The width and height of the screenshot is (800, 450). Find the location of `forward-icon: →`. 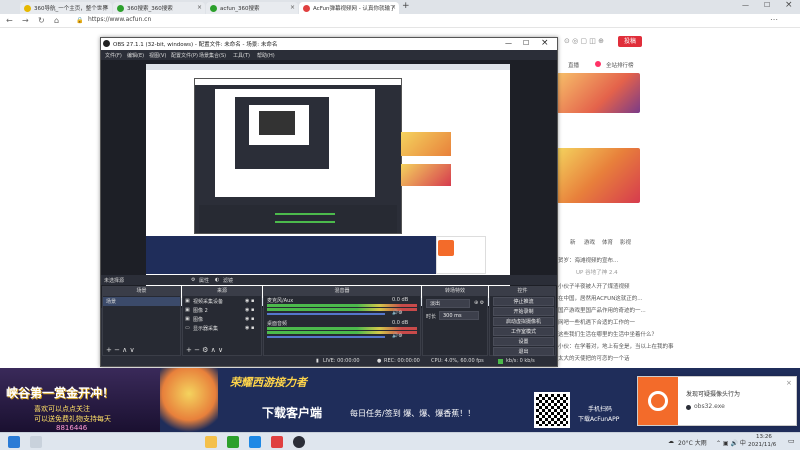

forward-icon: → is located at coordinates (25, 20).